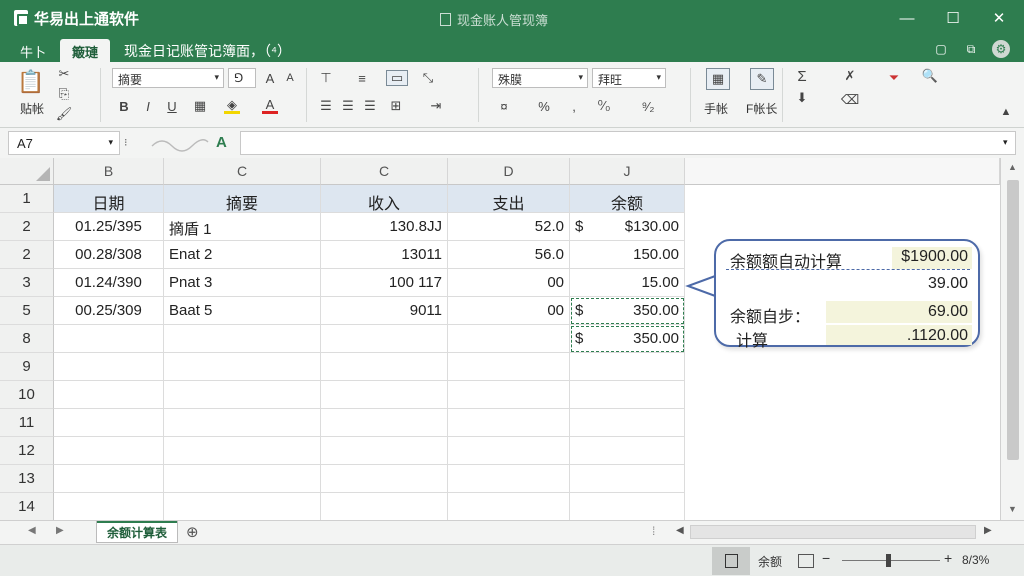 The width and height of the screenshot is (1024, 576). I want to click on column-header: C, so click(384, 171).